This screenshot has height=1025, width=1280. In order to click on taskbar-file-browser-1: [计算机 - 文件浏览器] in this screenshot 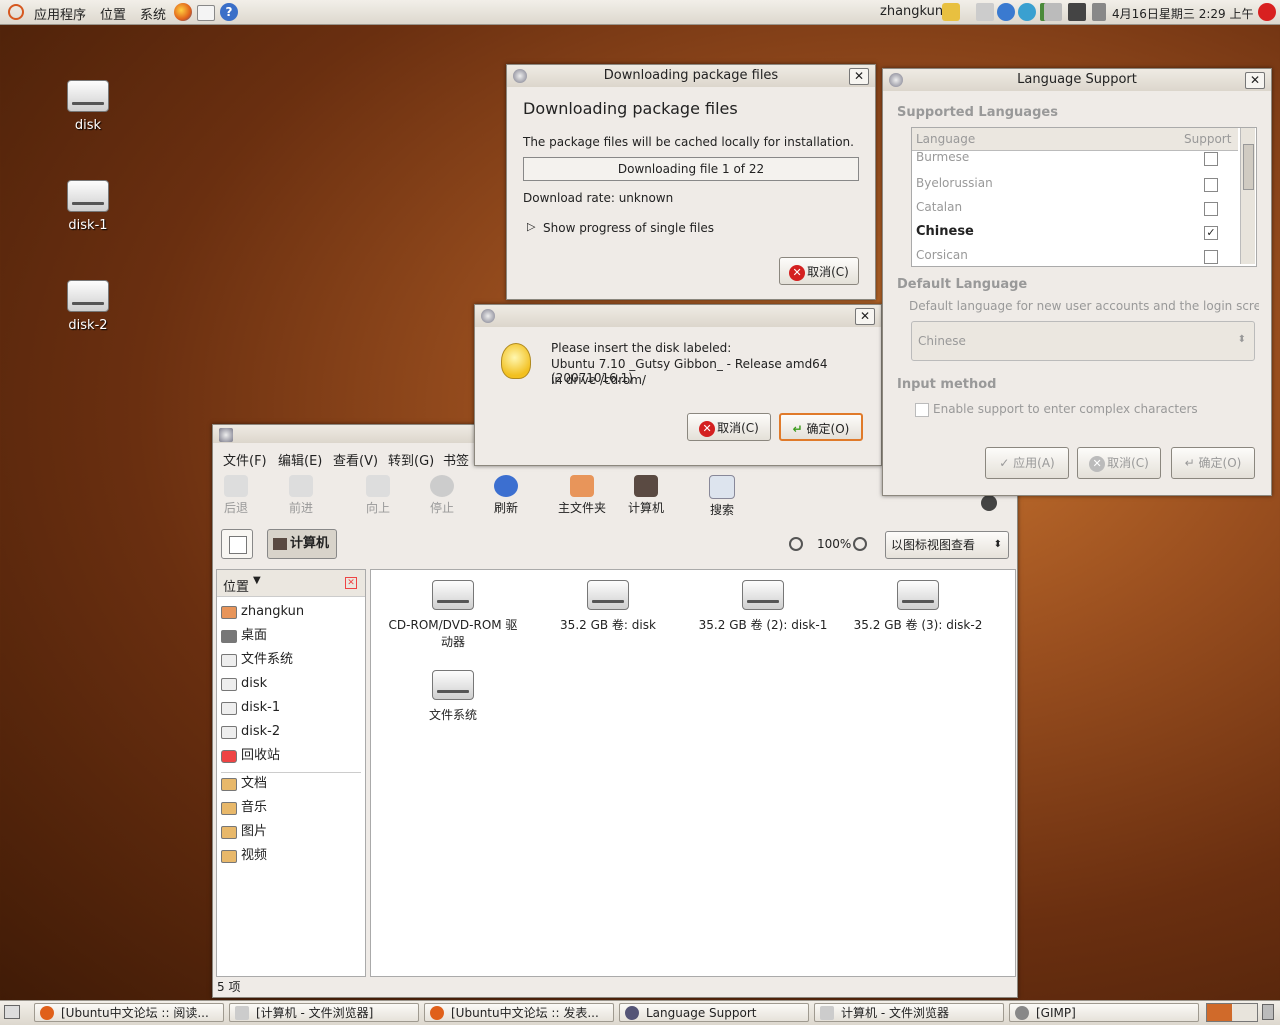, I will do `click(324, 1012)`.